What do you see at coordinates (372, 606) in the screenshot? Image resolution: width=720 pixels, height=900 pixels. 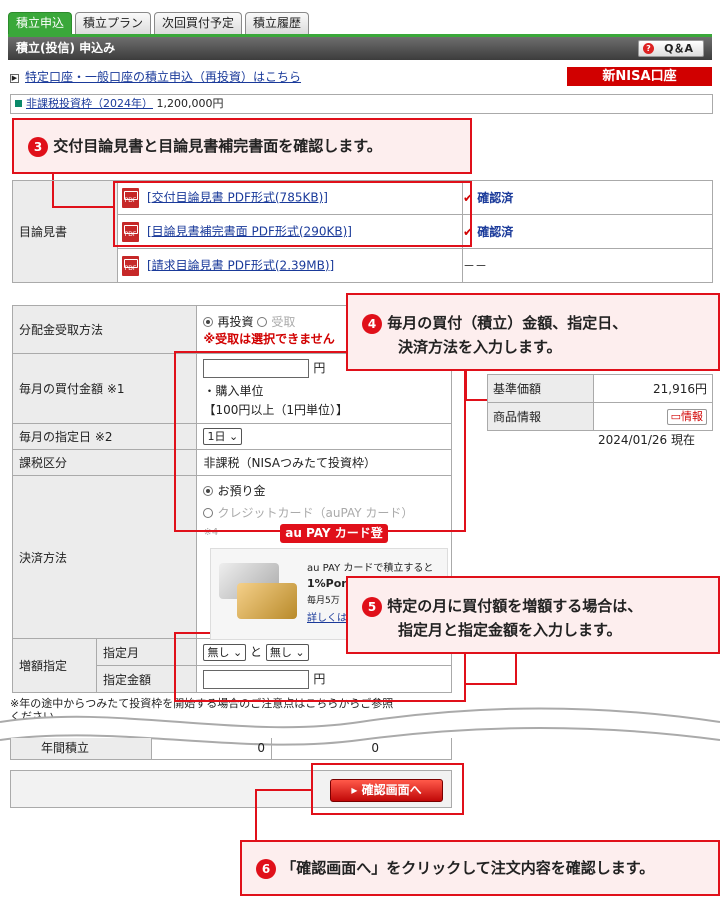 I see `step-number: 5` at bounding box center [372, 606].